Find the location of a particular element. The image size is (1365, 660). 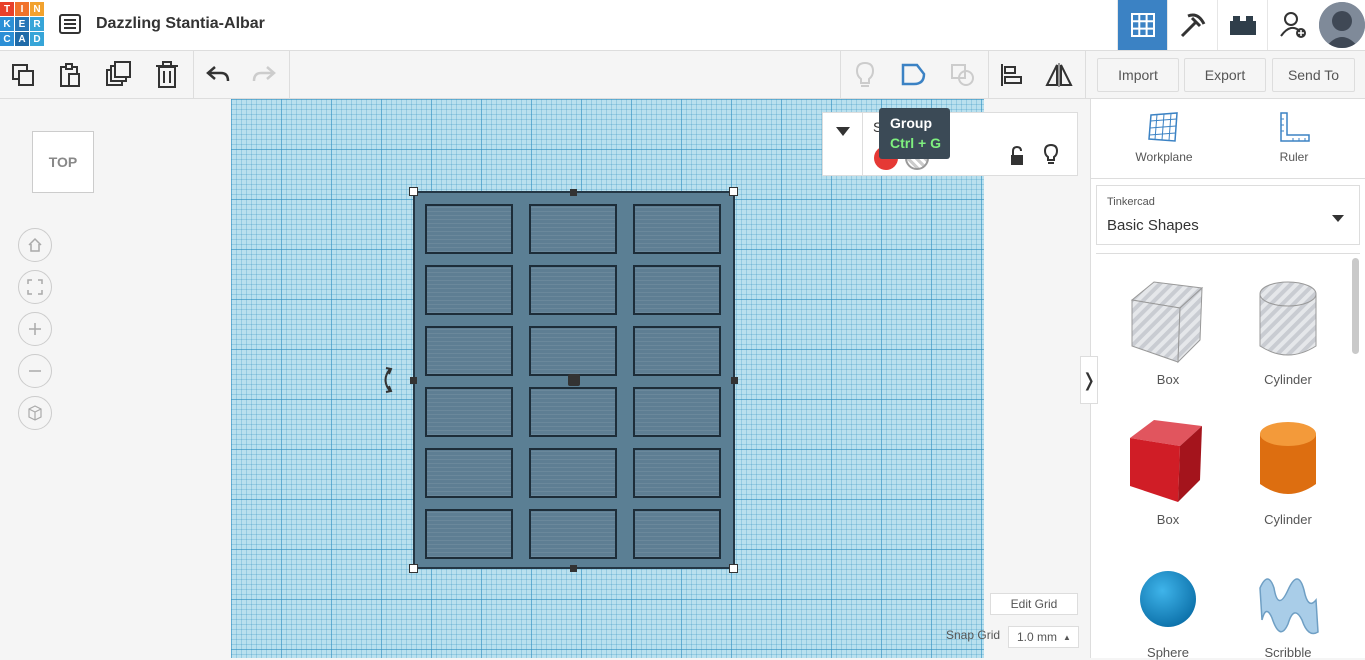

paste-icon is located at coordinates (70, 74).